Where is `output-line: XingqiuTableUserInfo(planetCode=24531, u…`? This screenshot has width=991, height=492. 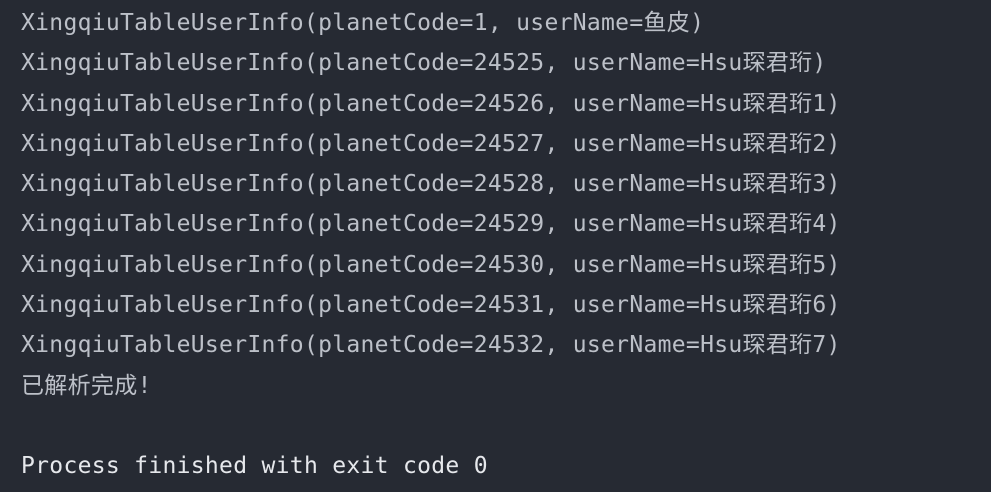
output-line: XingqiuTableUserInfo(planetCode=24531, u… is located at coordinates (431, 305).